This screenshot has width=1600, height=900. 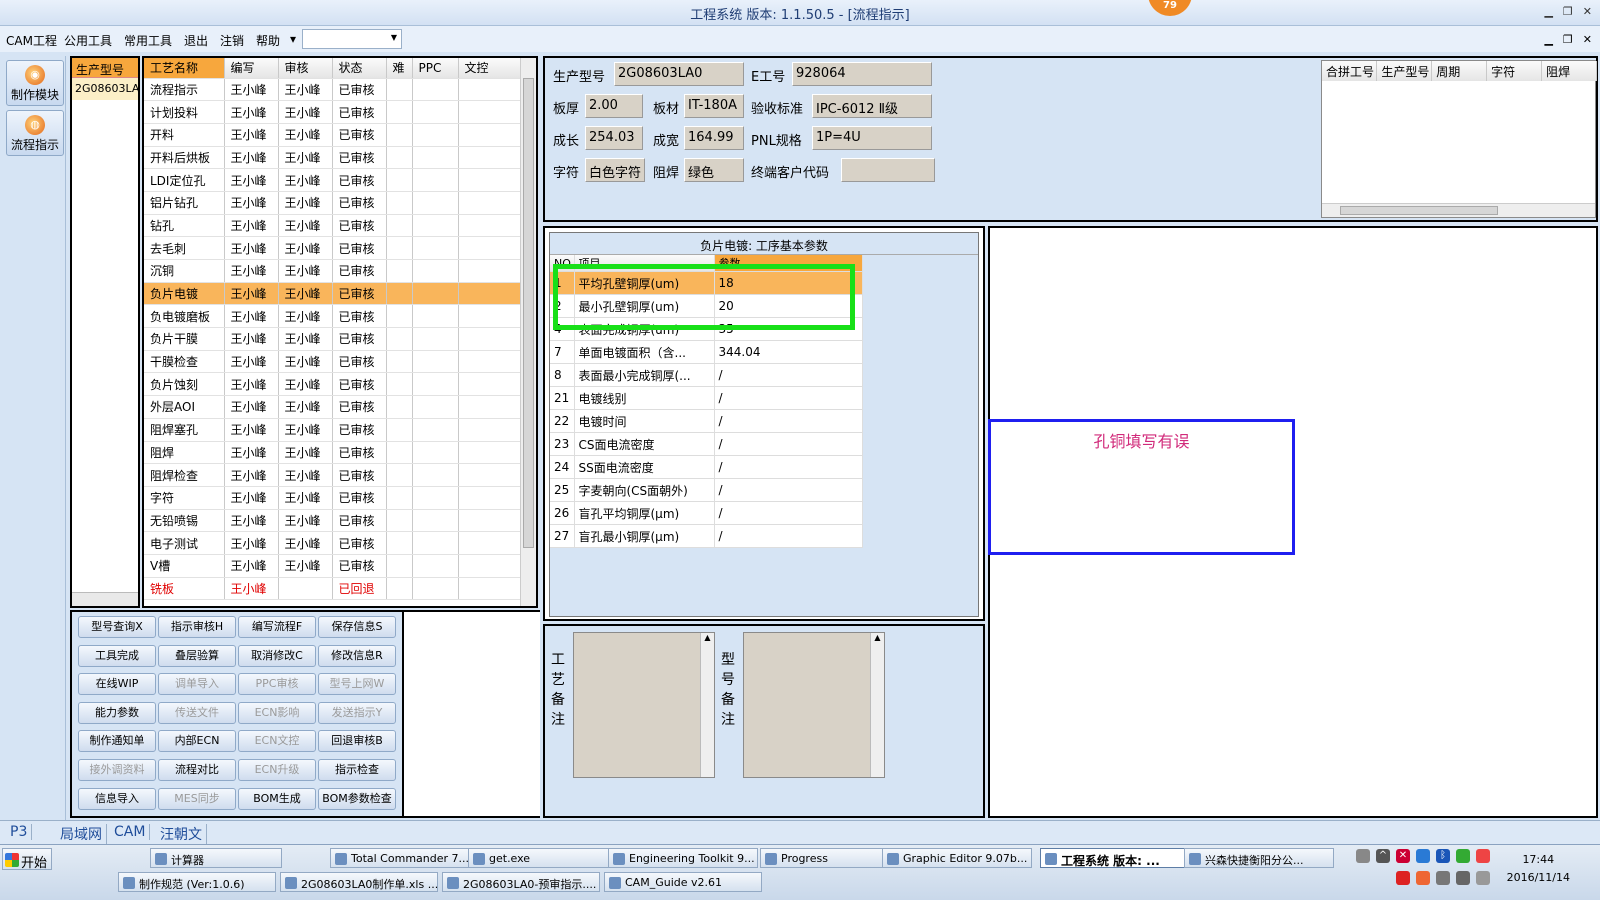 What do you see at coordinates (706, 444) in the screenshot?
I see `table-row: 23 CS面电流密度 /` at bounding box center [706, 444].